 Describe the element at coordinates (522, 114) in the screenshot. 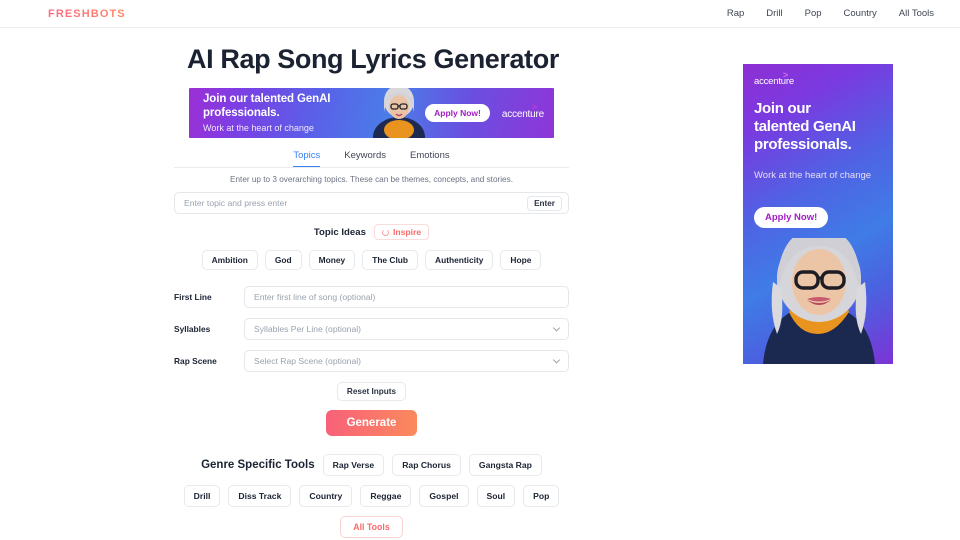

I see `accenture-wordmark: accenture` at that location.